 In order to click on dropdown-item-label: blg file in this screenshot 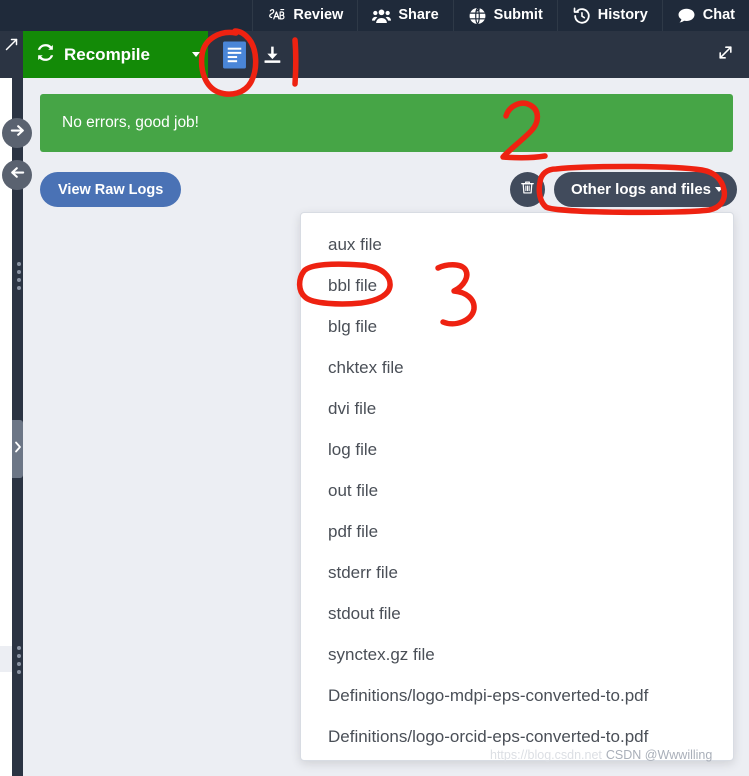, I will do `click(353, 326)`.